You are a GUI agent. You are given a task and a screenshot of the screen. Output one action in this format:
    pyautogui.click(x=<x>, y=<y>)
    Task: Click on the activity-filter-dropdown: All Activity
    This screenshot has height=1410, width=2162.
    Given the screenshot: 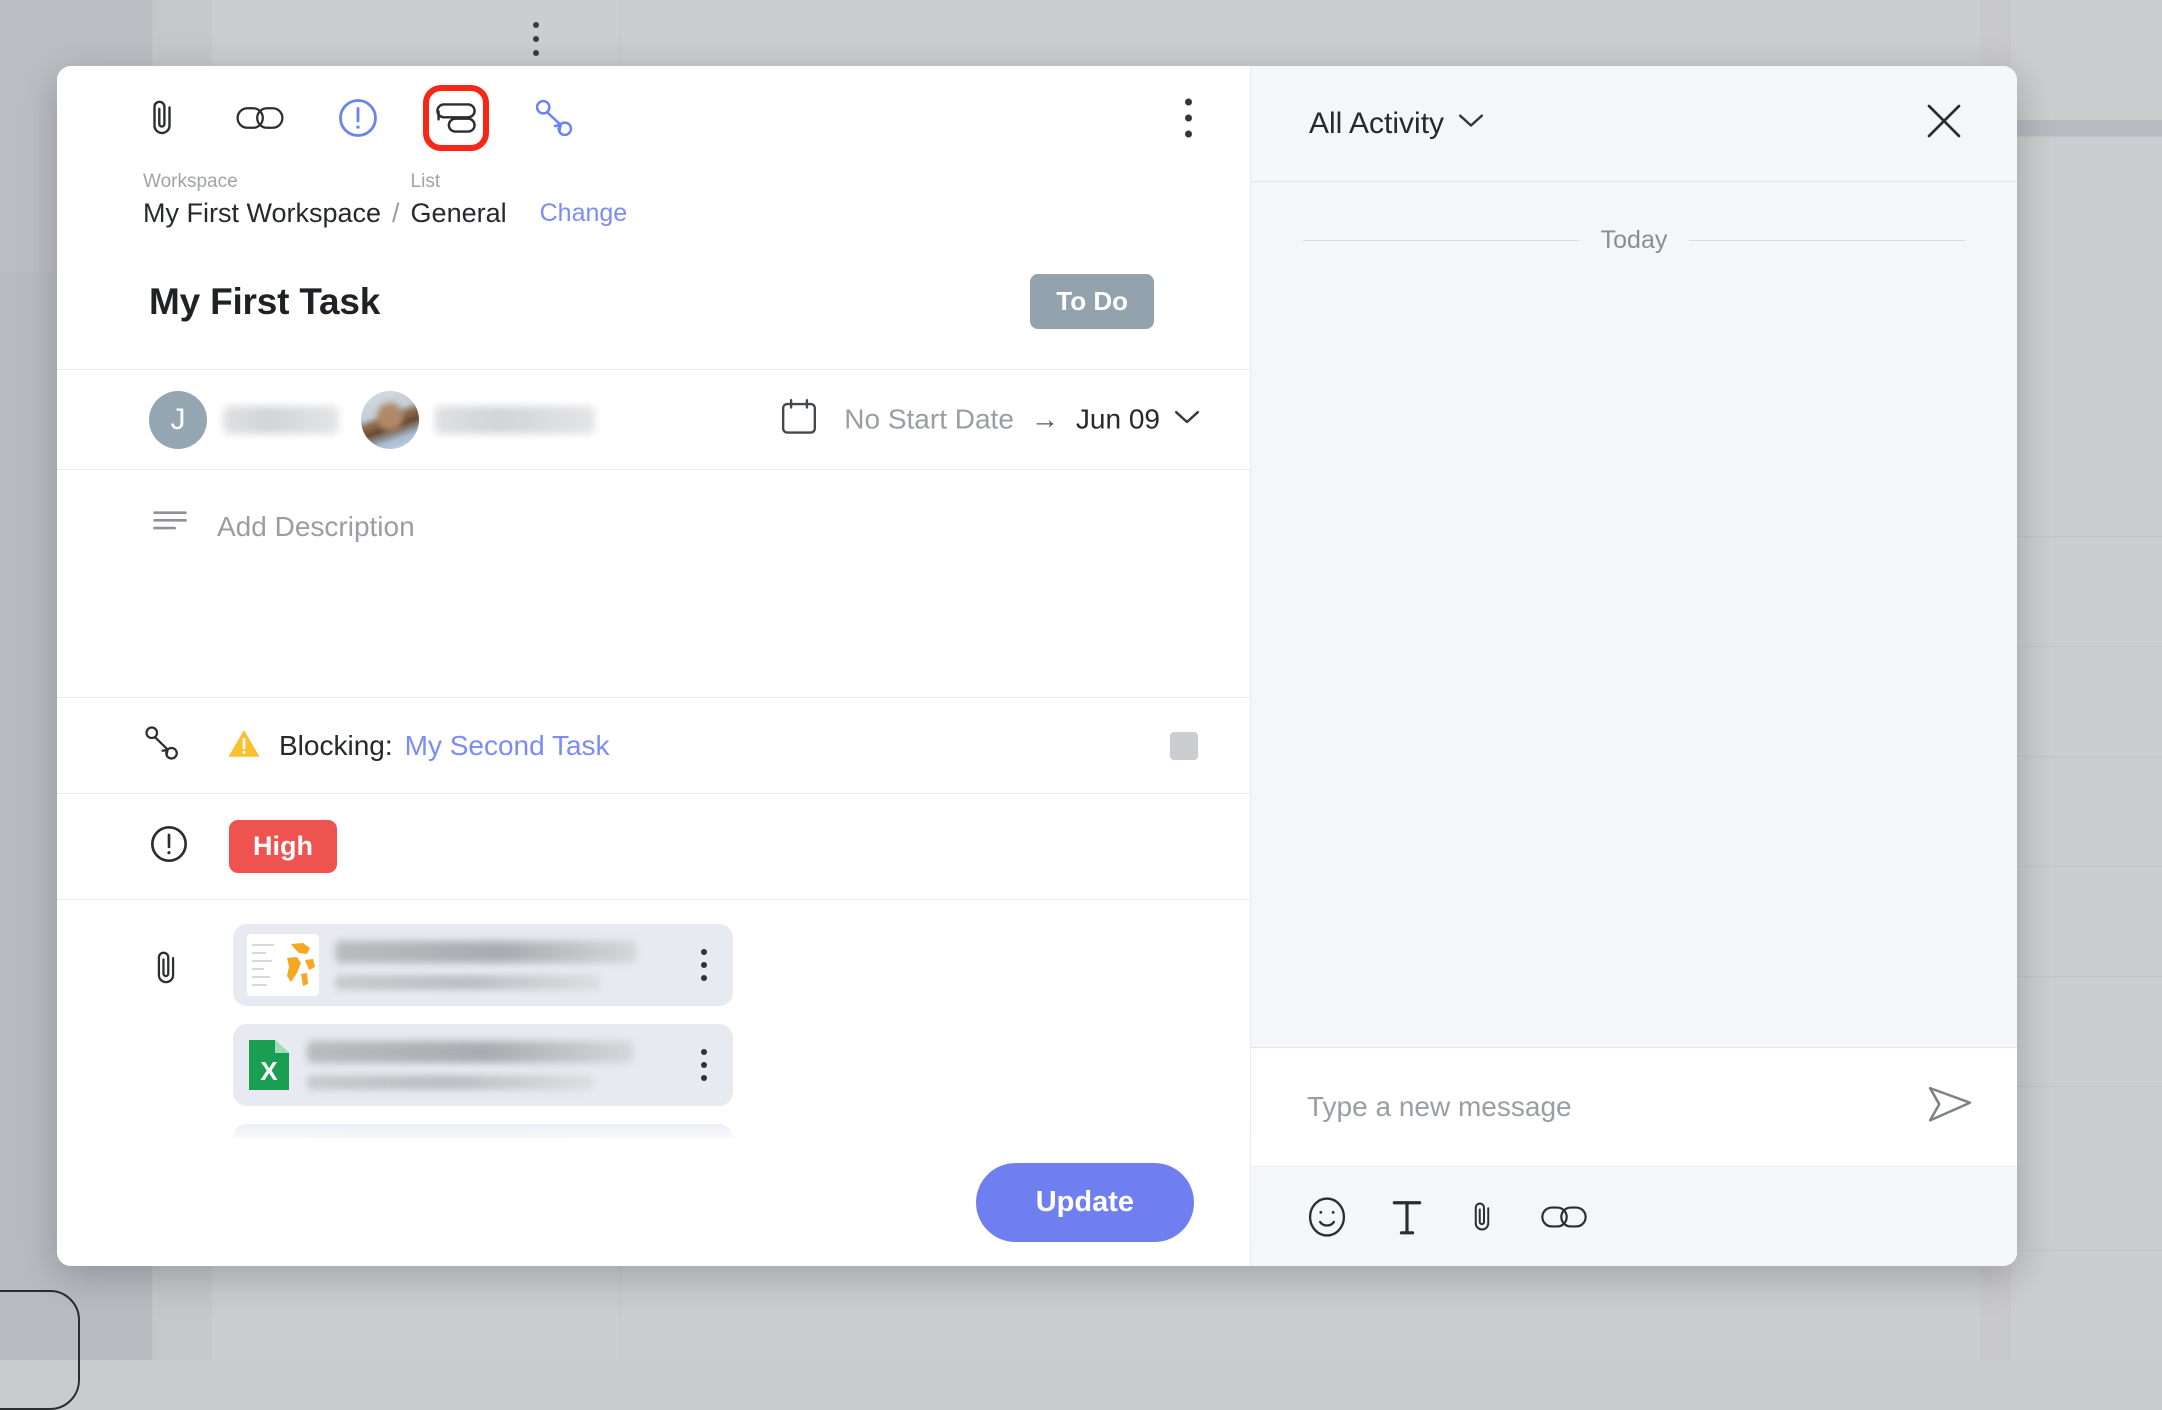 What is the action you would take?
    pyautogui.click(x=1396, y=124)
    